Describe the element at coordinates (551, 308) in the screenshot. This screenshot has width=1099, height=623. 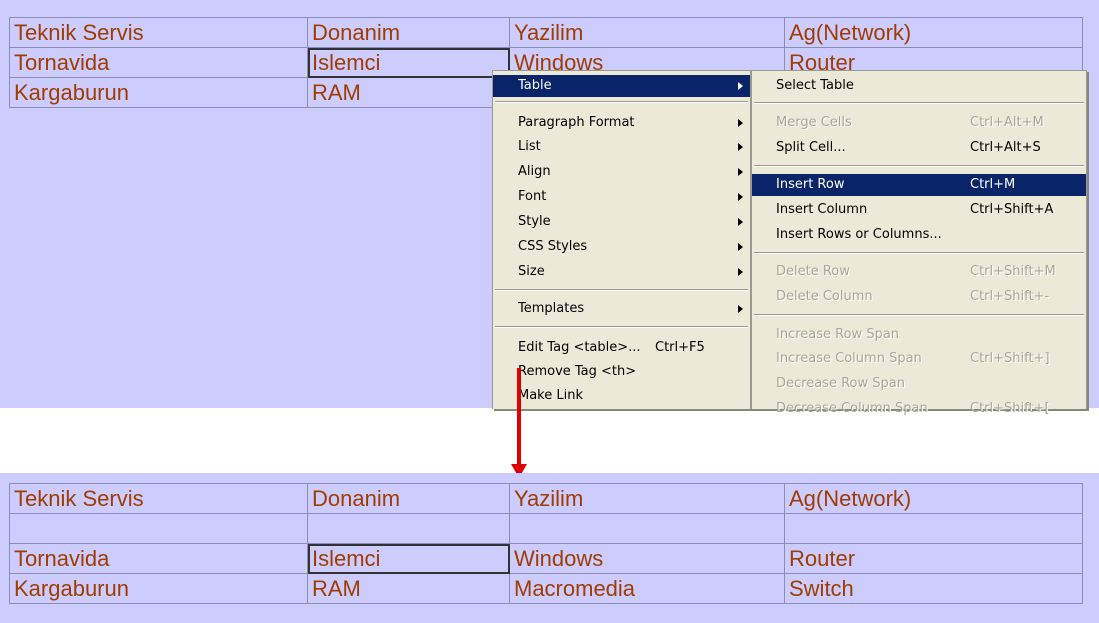
I see `menu-item-label: Templates` at that location.